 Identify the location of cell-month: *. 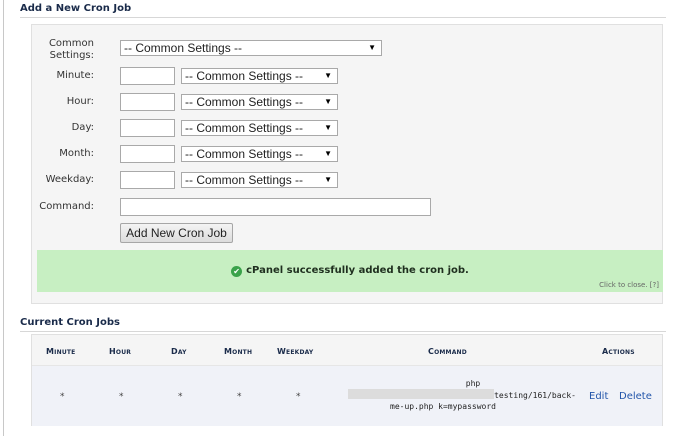
(239, 397).